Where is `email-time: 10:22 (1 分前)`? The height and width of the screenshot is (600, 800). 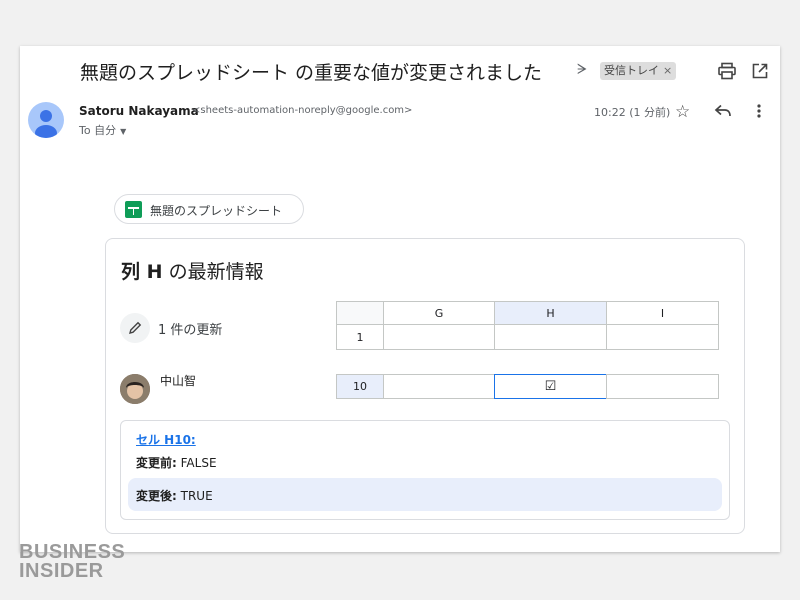 email-time: 10:22 (1 分前) is located at coordinates (632, 112).